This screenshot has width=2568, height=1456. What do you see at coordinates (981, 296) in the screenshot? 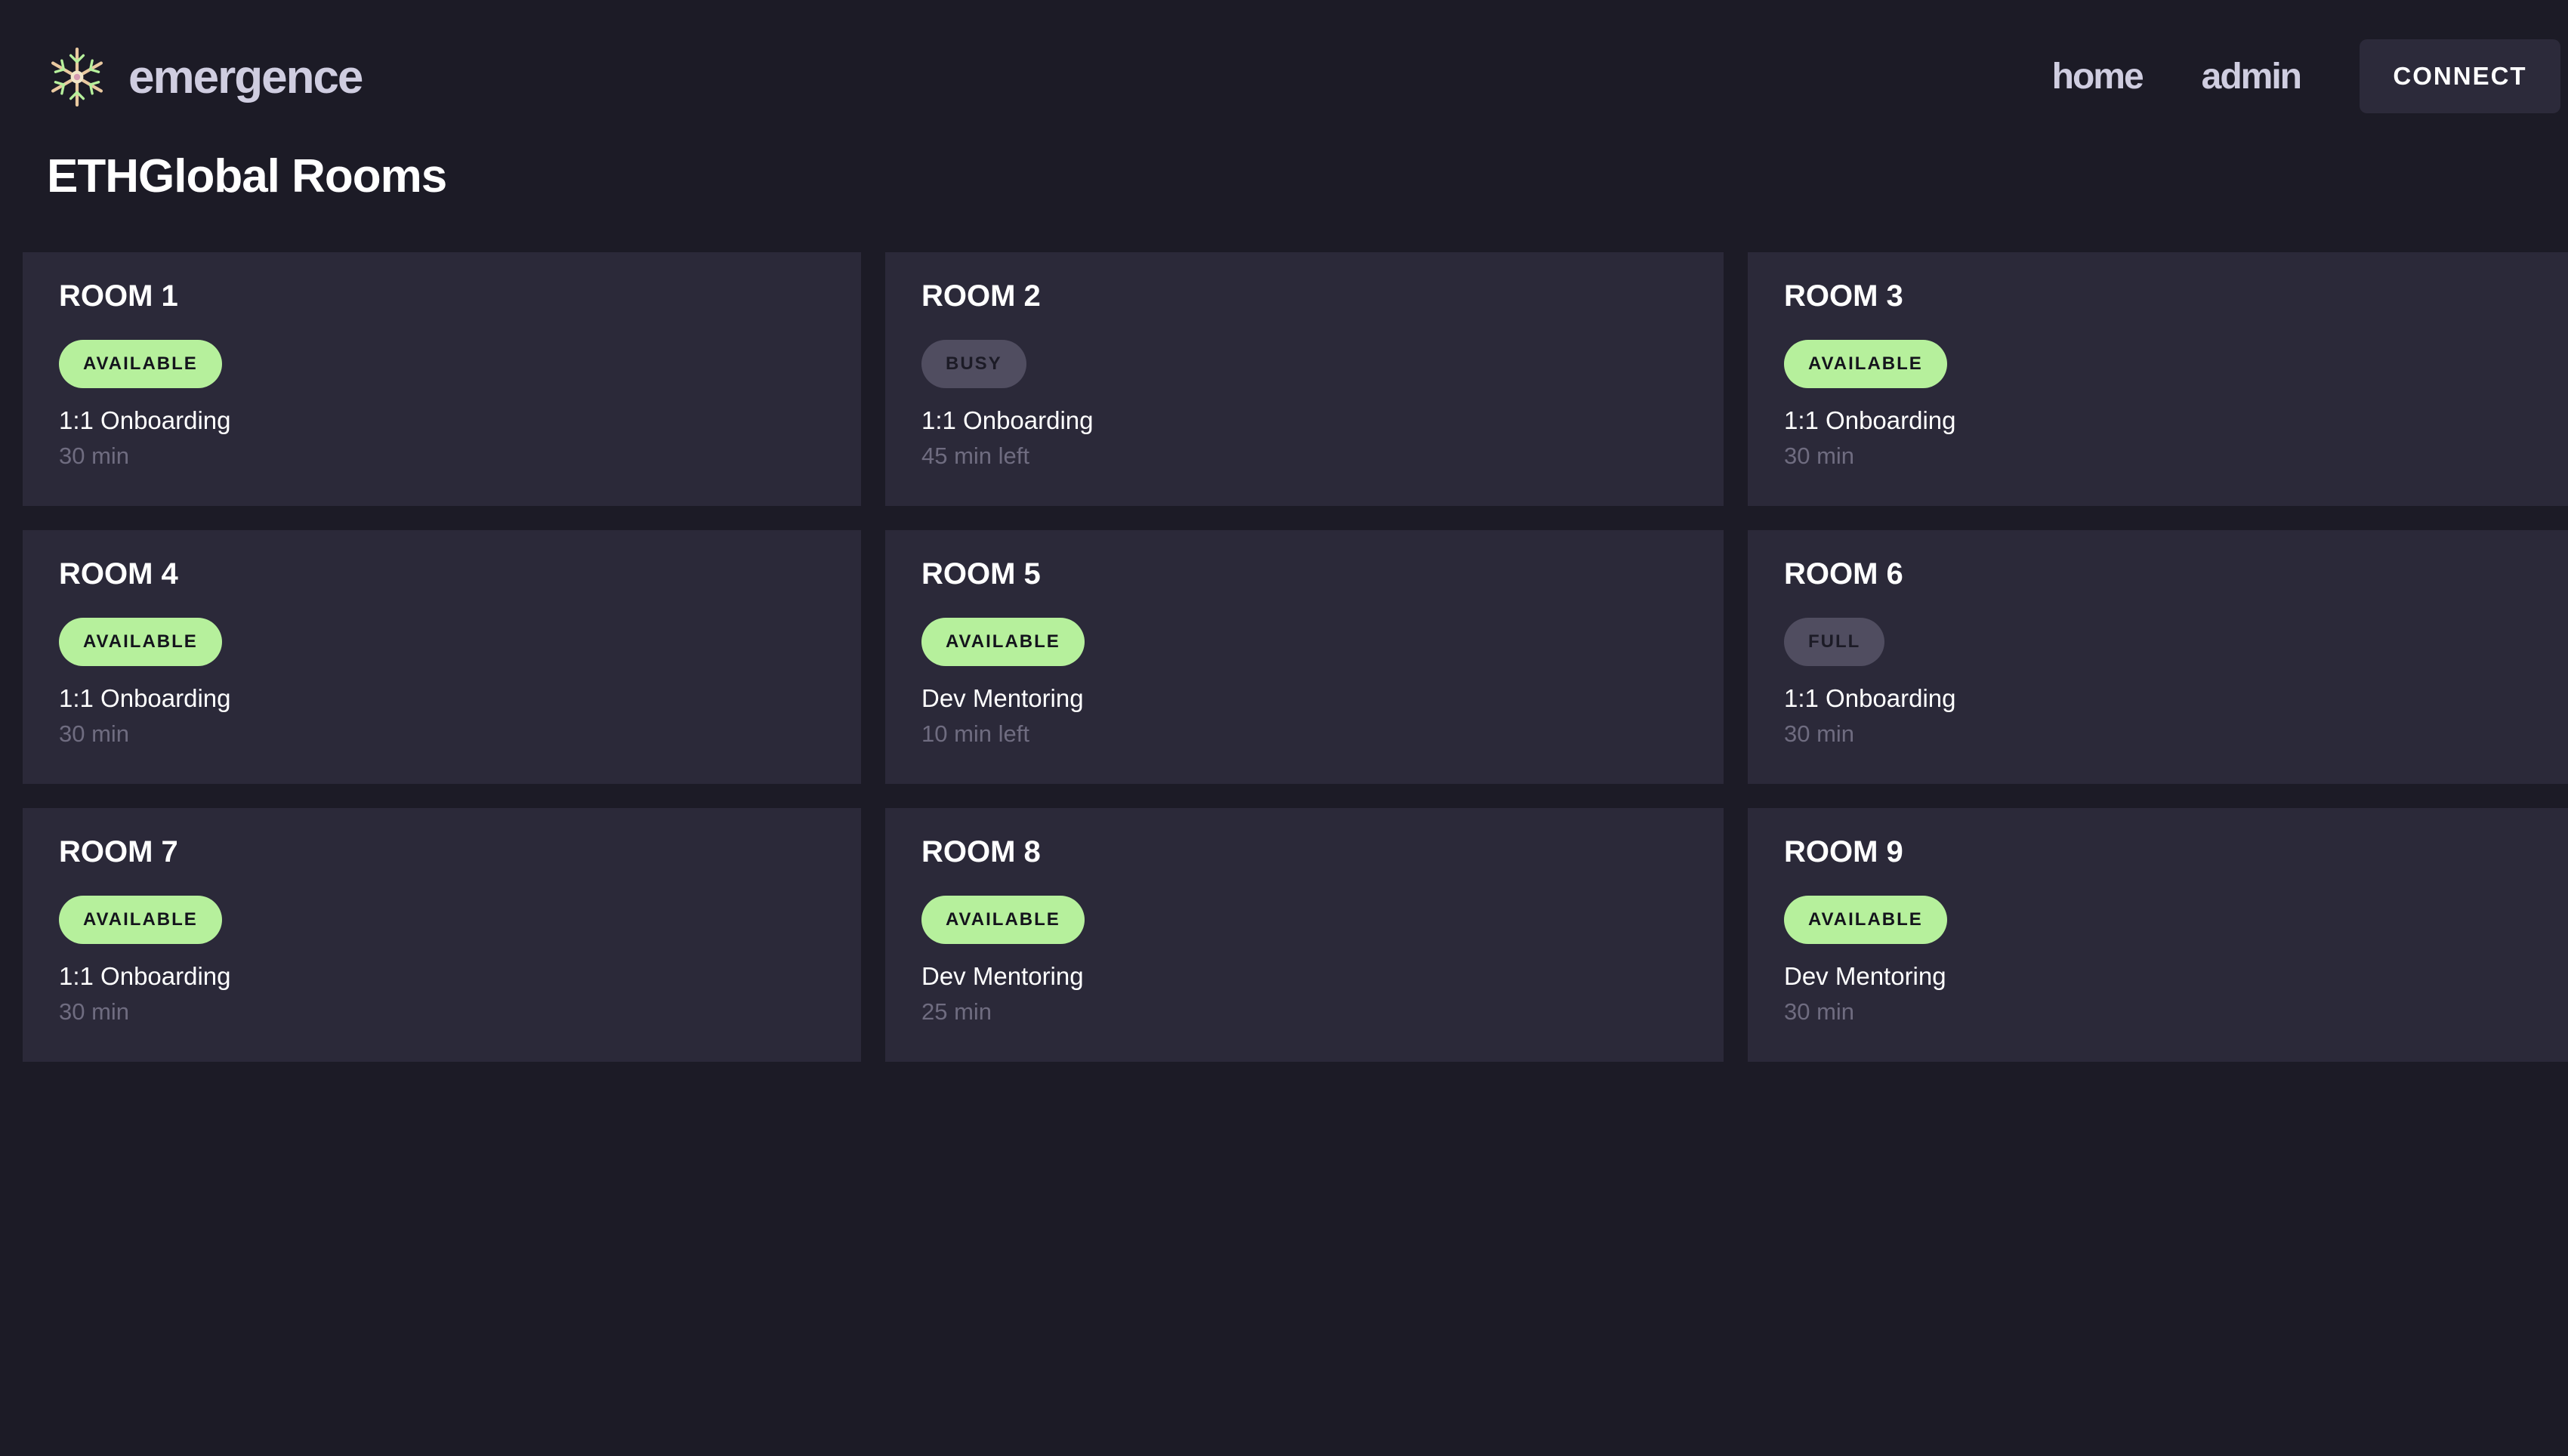
I see `room-name: ROOM 2` at bounding box center [981, 296].